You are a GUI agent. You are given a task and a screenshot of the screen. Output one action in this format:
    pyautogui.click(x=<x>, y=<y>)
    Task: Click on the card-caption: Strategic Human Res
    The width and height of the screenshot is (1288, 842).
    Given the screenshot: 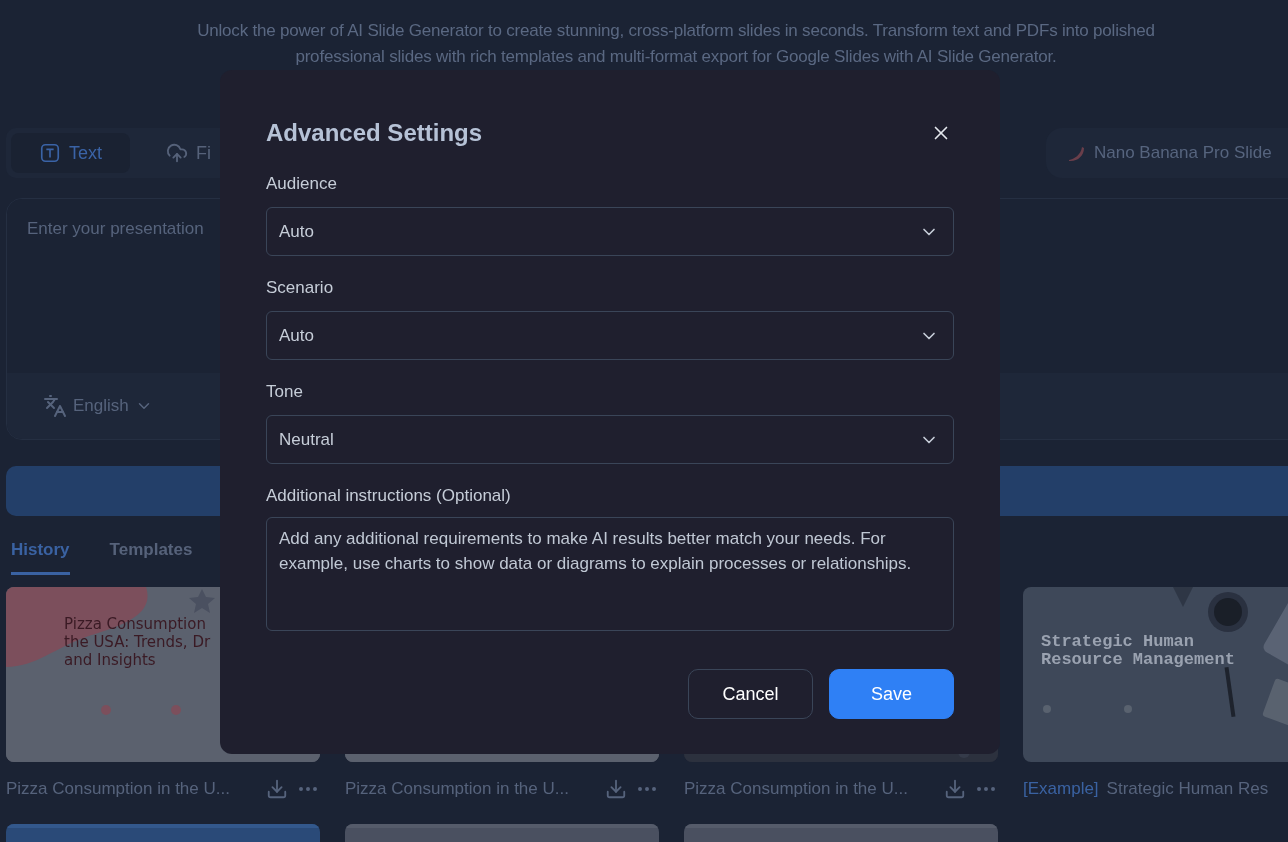 What is the action you would take?
    pyautogui.click(x=1188, y=789)
    